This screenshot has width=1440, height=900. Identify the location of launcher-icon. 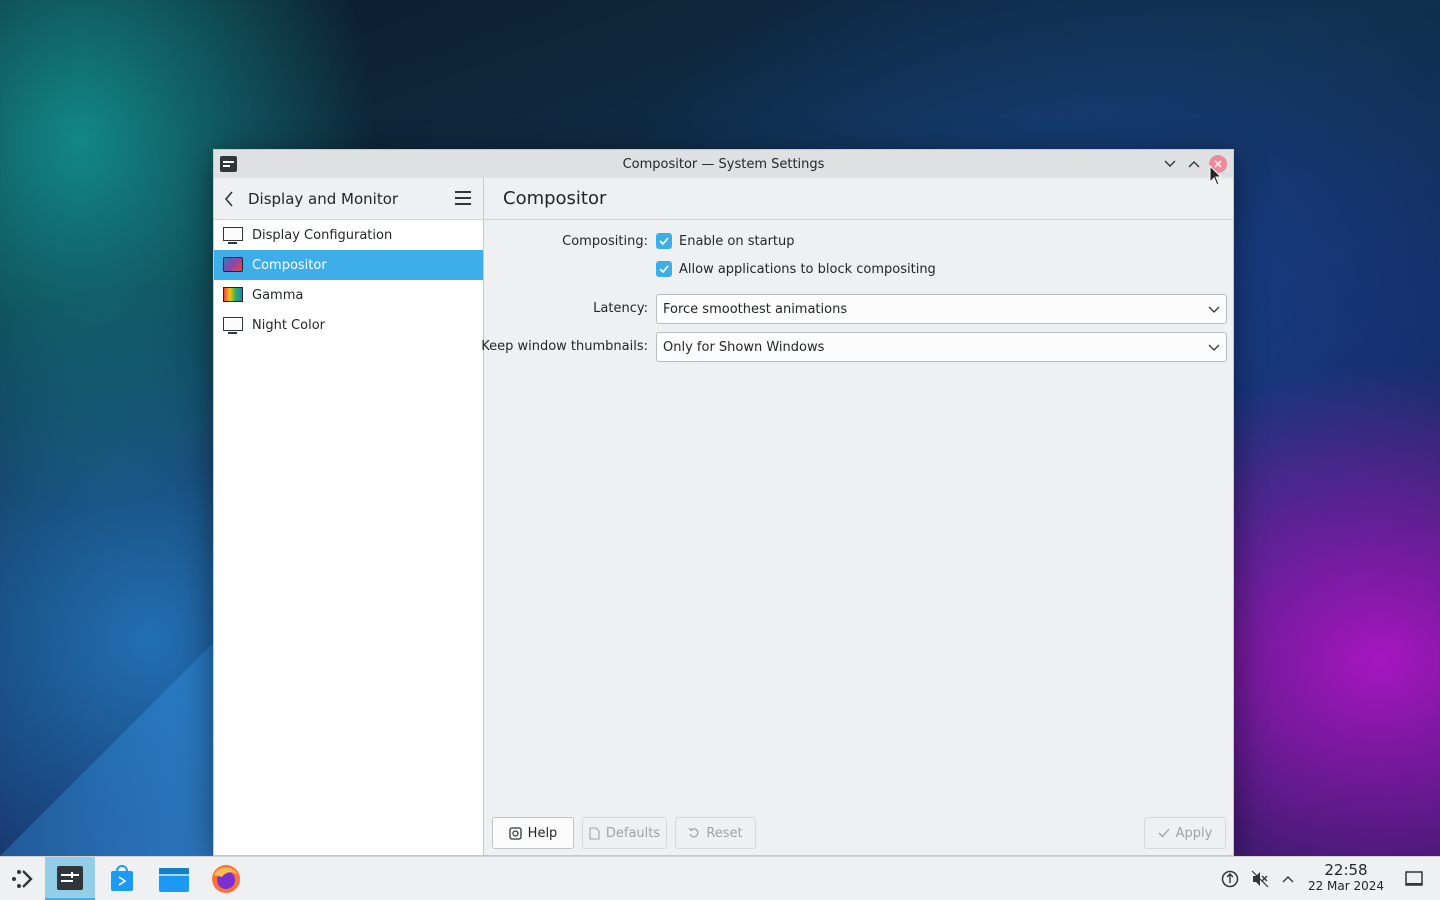
(22, 879).